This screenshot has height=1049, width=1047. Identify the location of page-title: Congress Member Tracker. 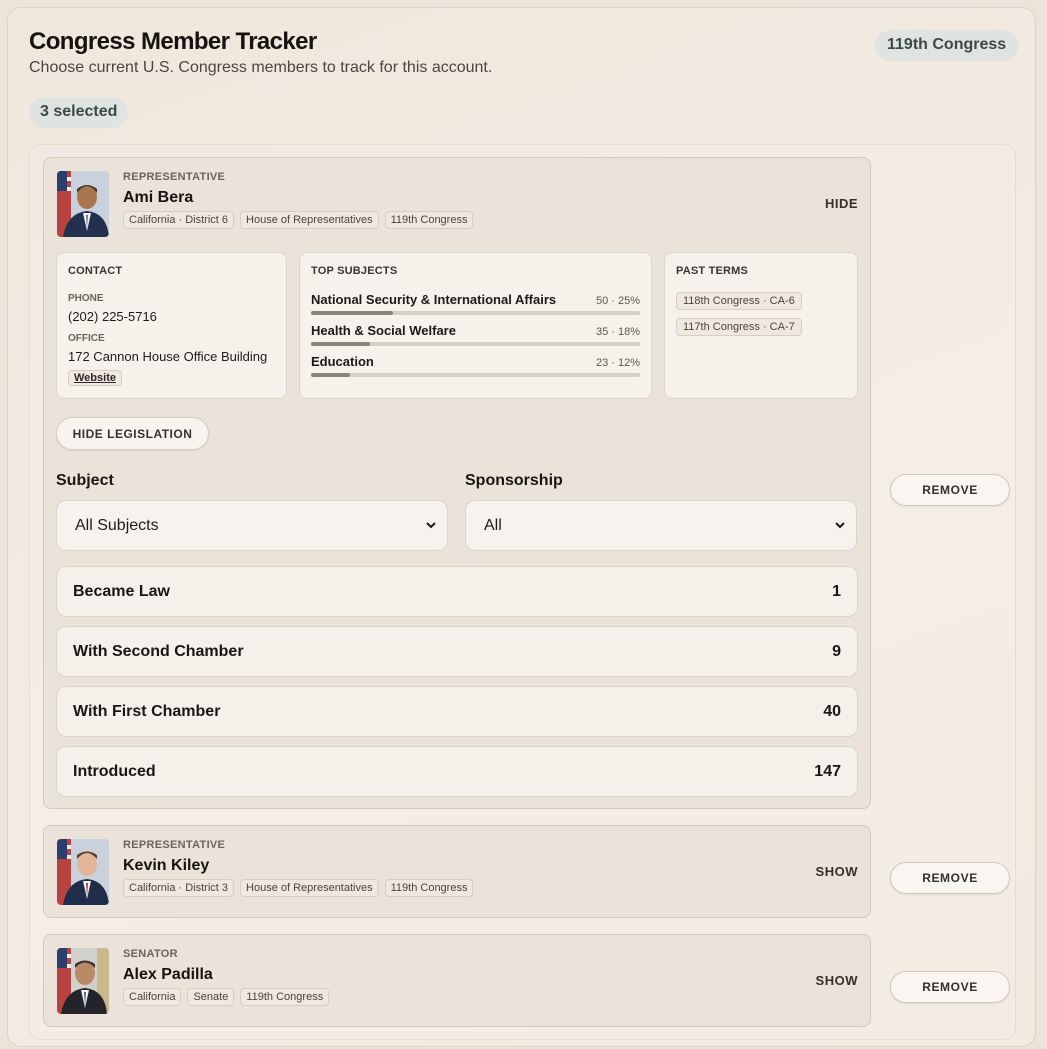
(173, 41).